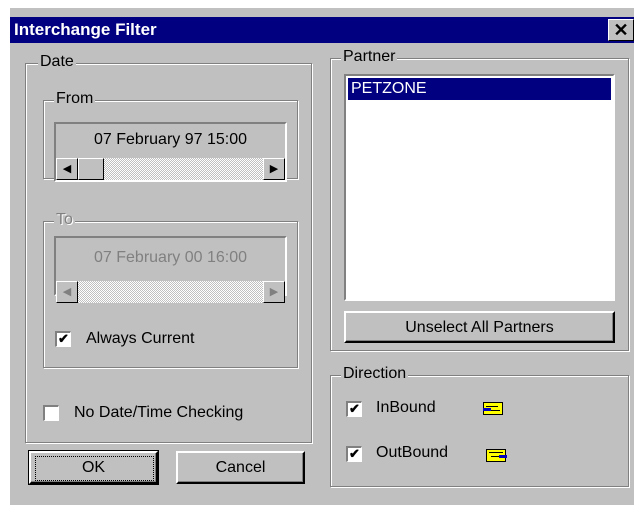 The image size is (634, 505). Describe the element at coordinates (85, 29) in the screenshot. I see `window-title: Interchange Filter` at that location.